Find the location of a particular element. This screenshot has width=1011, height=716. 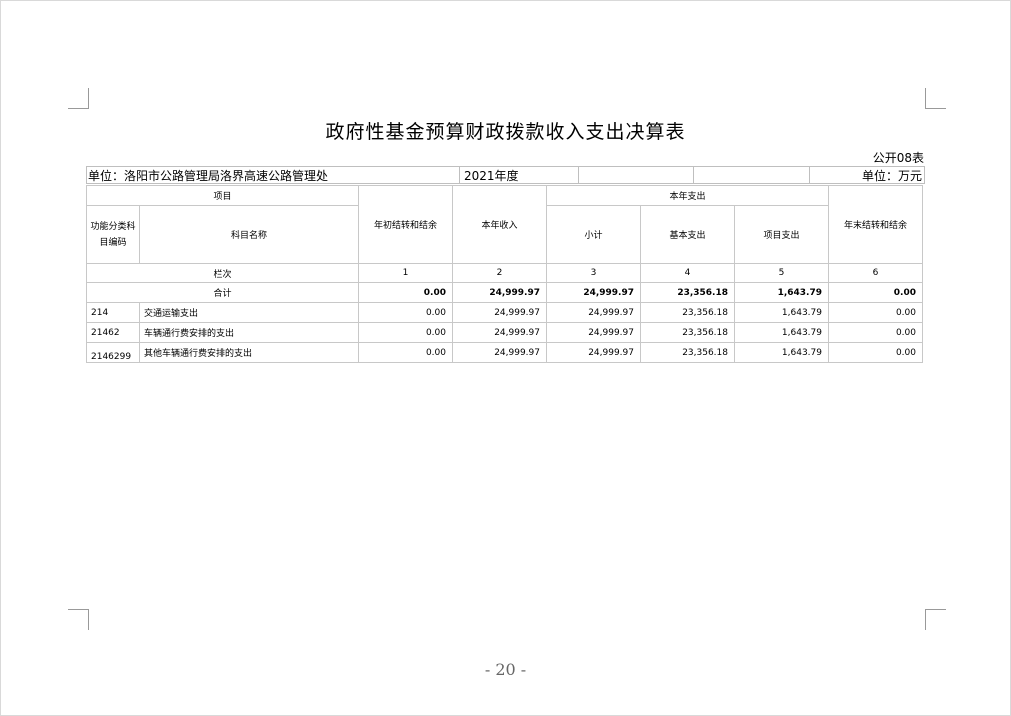

page-number: - 20 - is located at coordinates (505, 669).